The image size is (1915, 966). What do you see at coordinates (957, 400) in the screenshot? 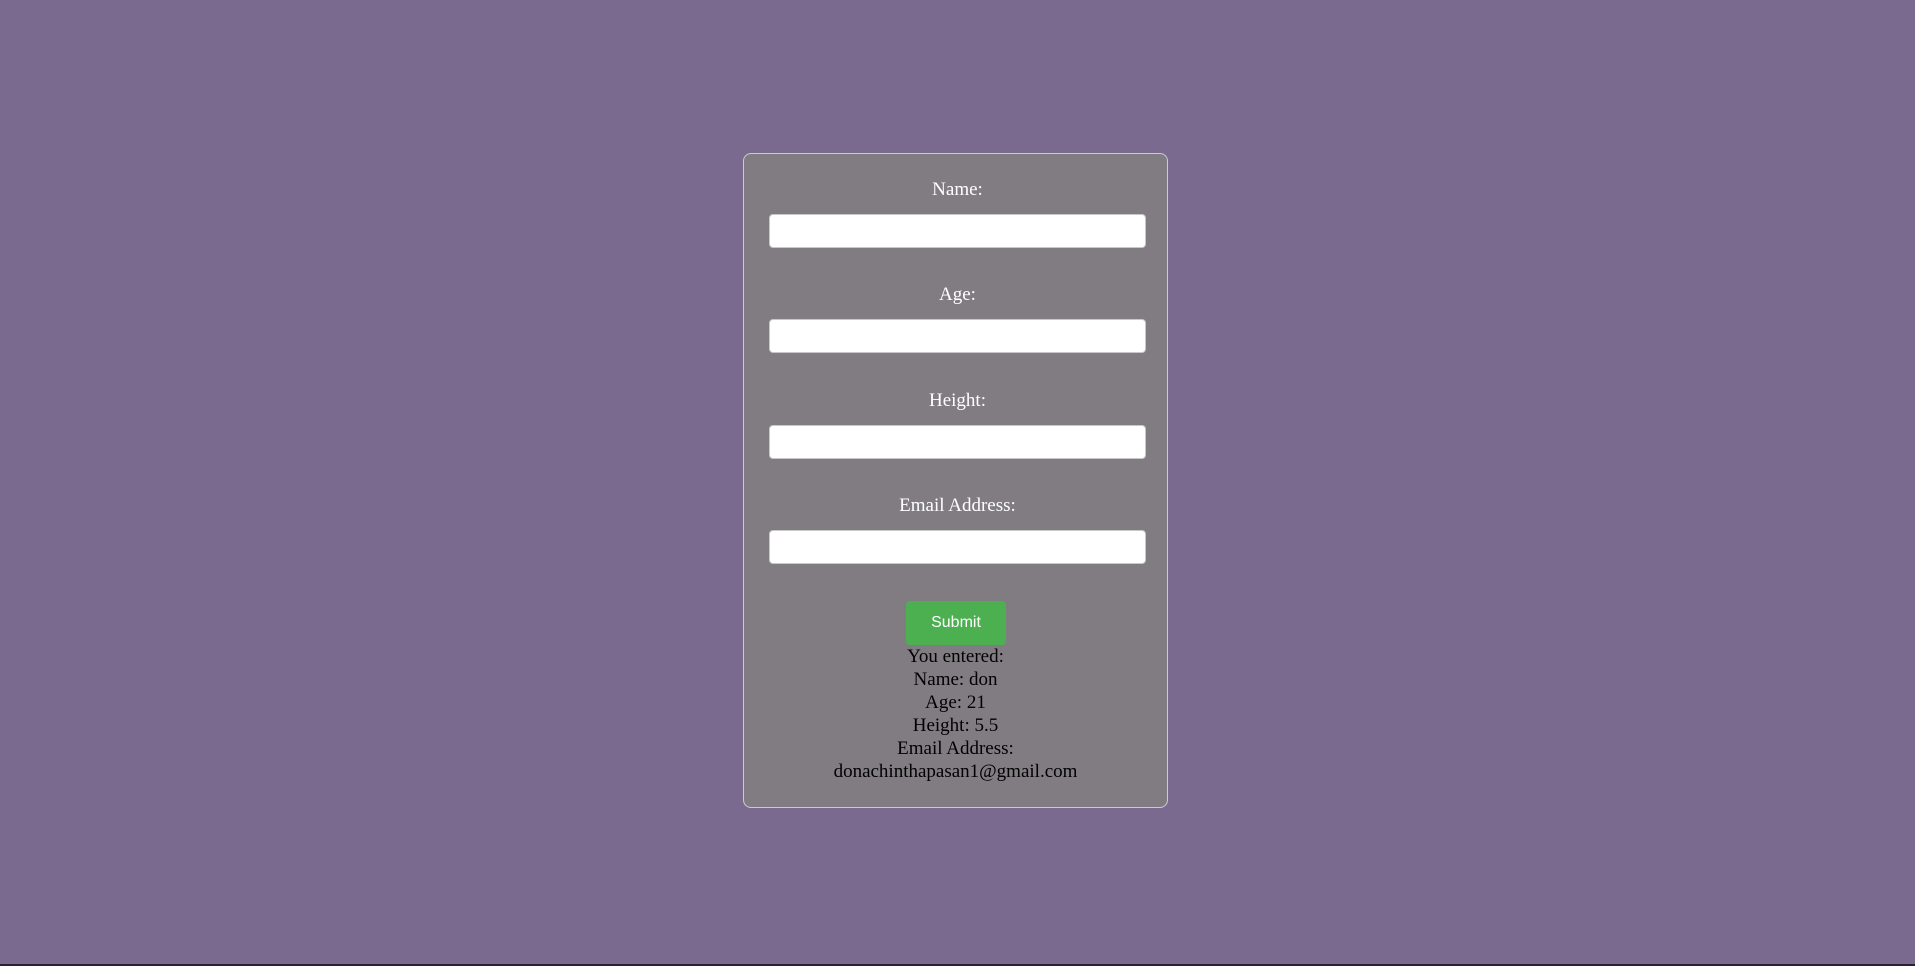
I see `height-label: Height:` at bounding box center [957, 400].